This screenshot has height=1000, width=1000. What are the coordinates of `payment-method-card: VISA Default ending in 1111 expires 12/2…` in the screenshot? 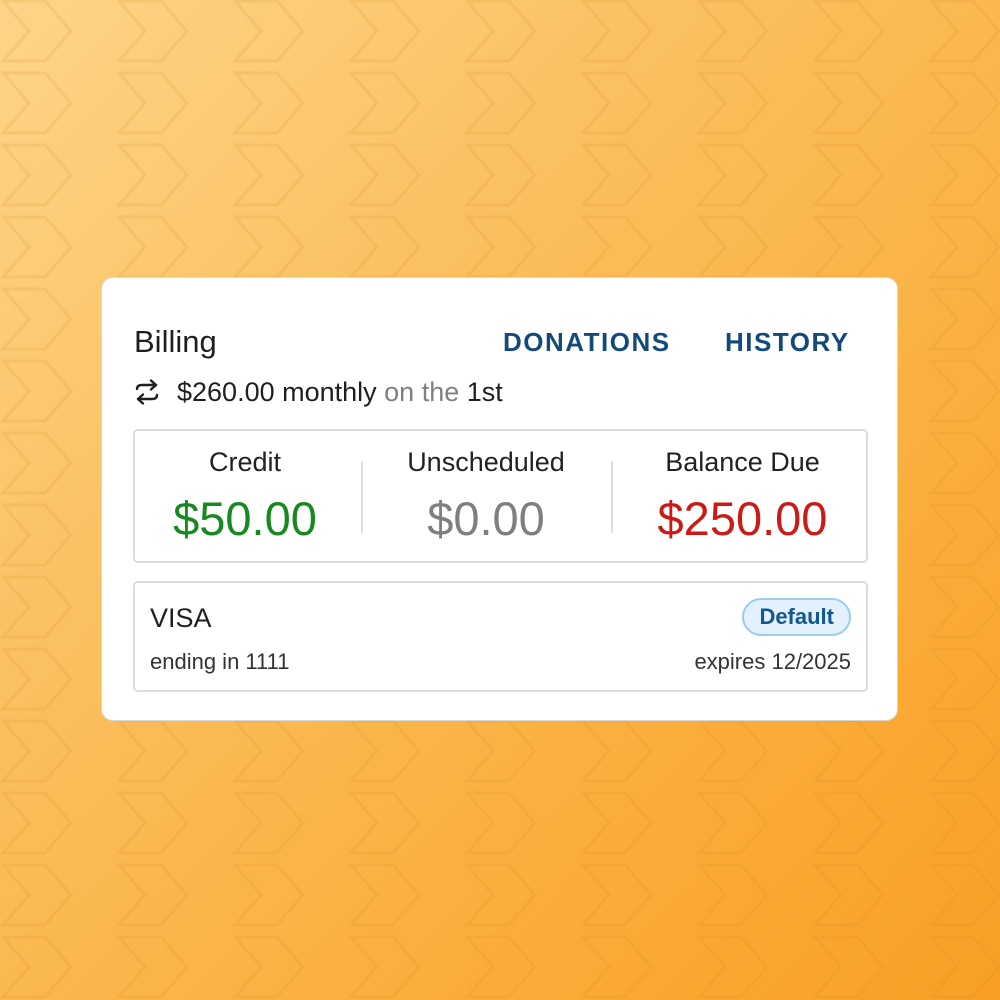 It's located at (500, 636).